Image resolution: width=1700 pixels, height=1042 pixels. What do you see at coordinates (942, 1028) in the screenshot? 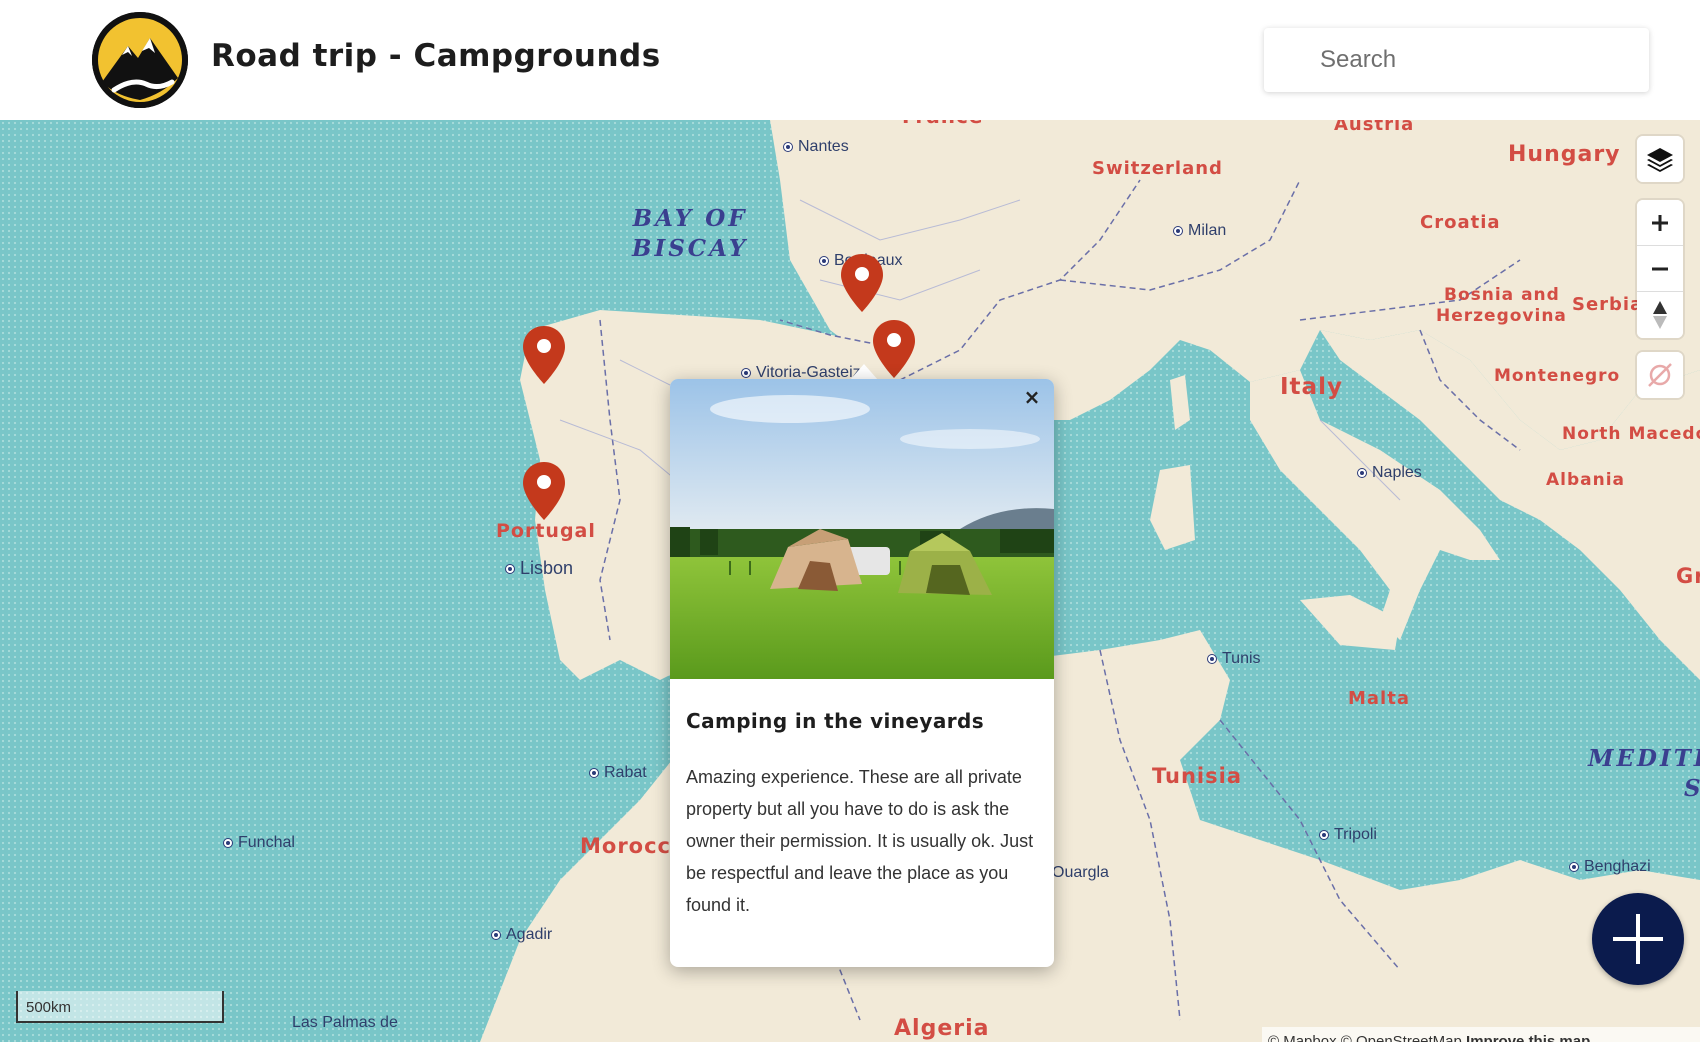
I see `country-label: Algeria` at bounding box center [942, 1028].